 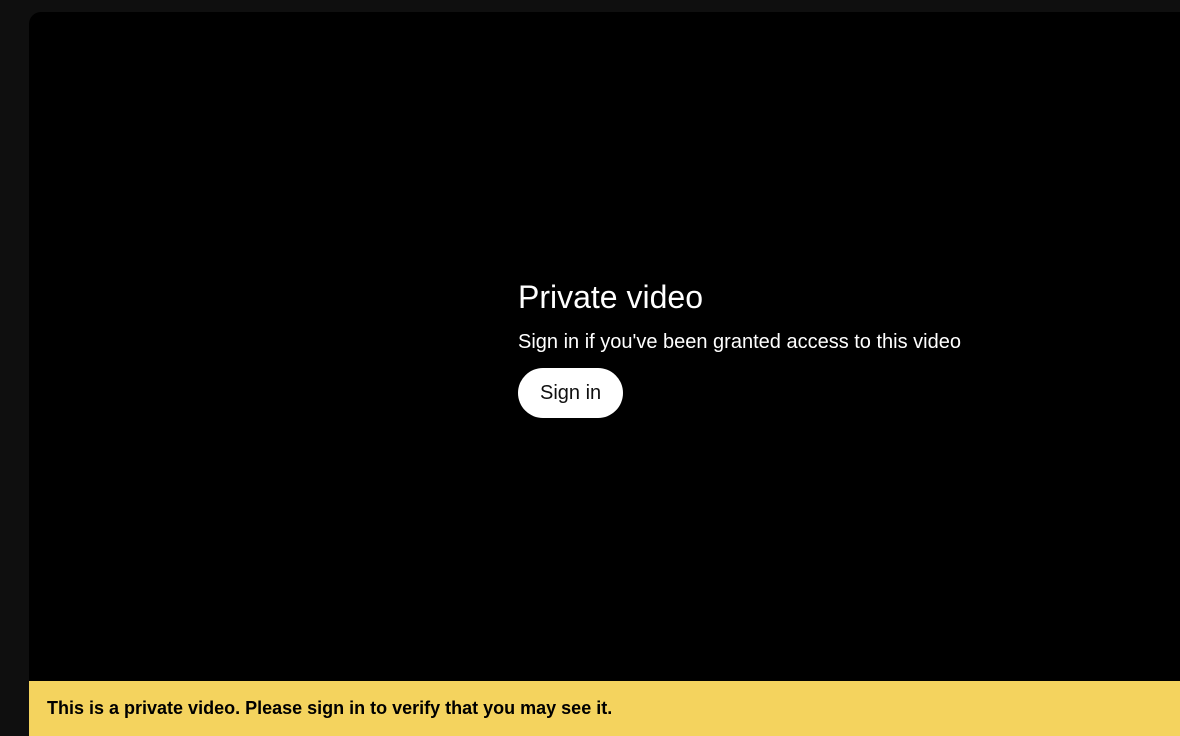 I want to click on error-title: Private video, so click(x=610, y=297).